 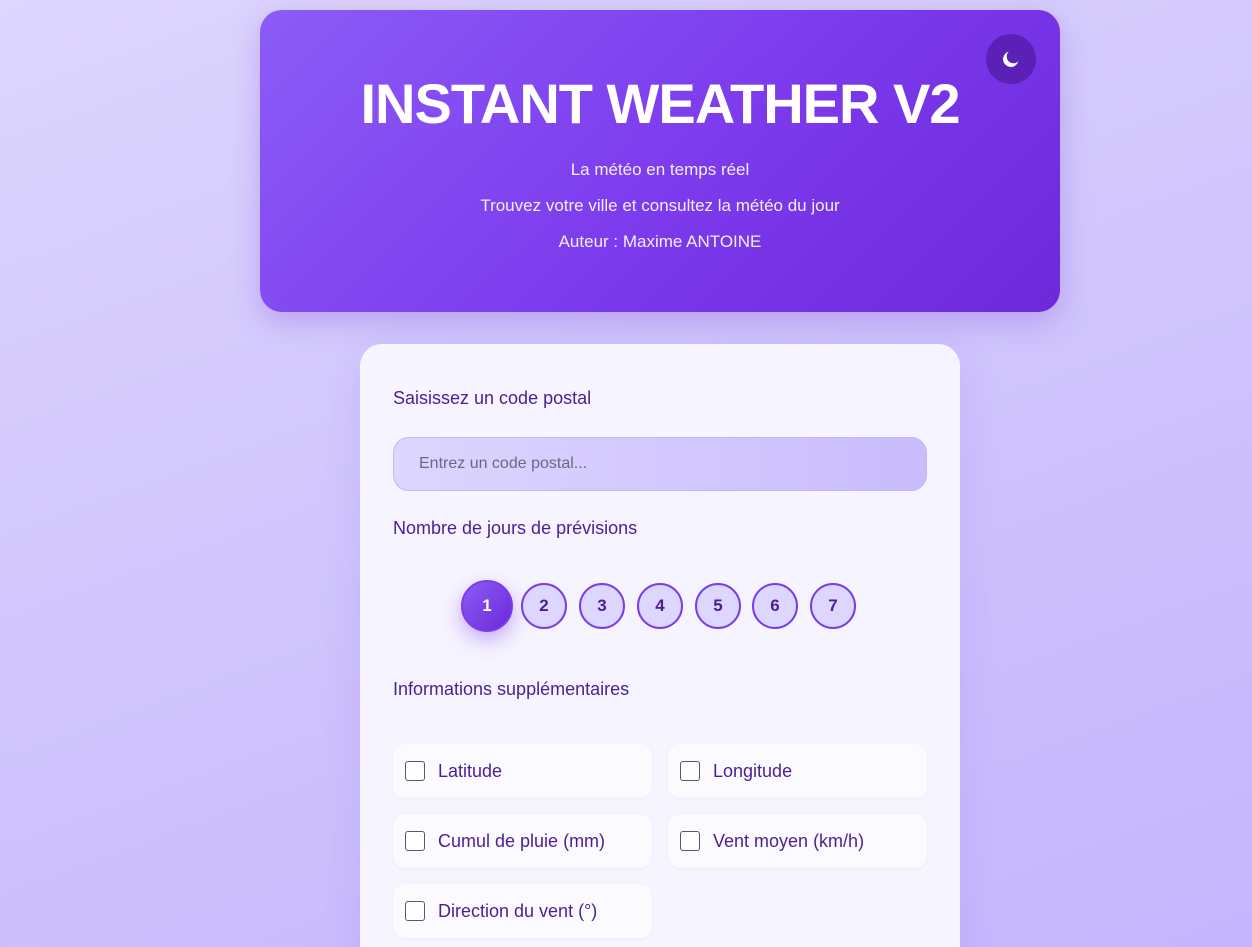 I want to click on app-title: INSTANT WEATHER V2, so click(x=660, y=103).